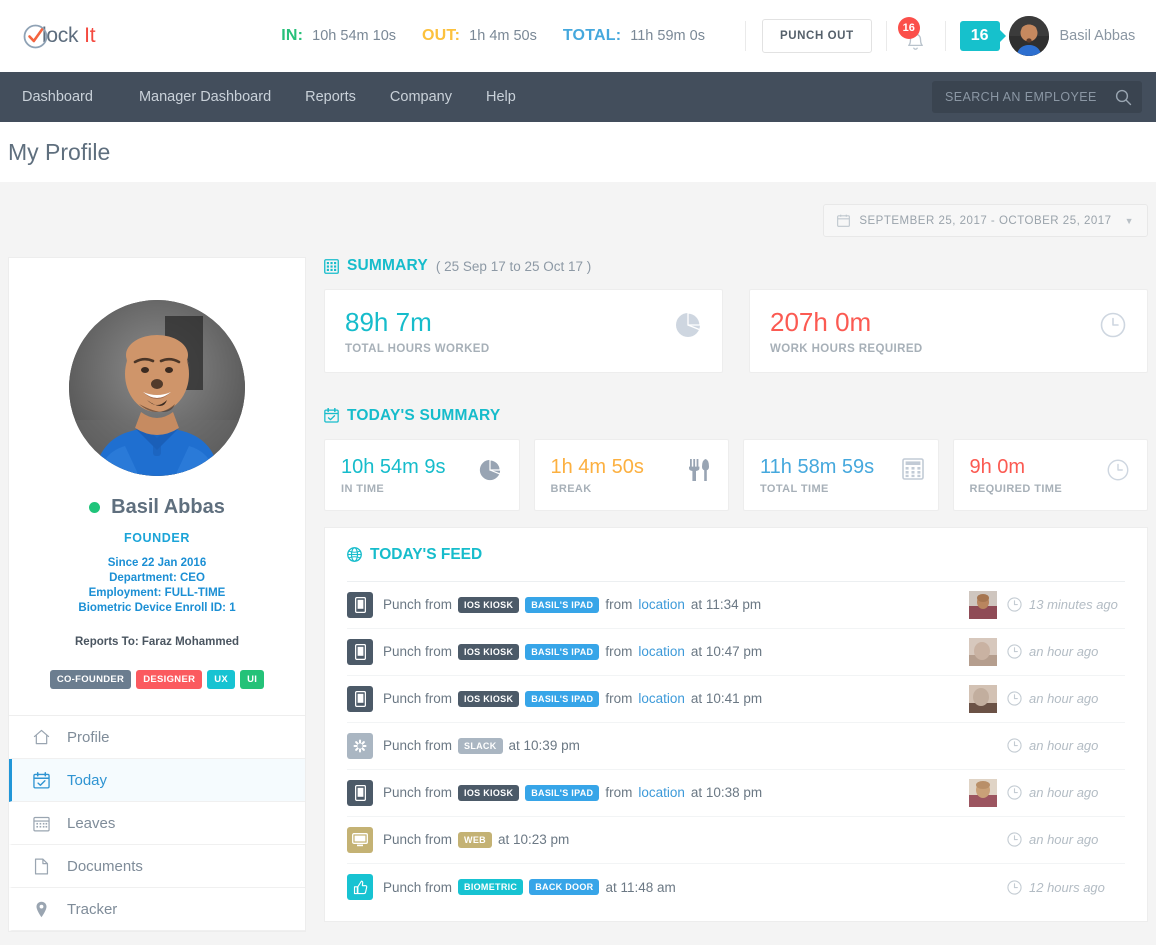 Image resolution: width=1156 pixels, height=945 pixels. Describe the element at coordinates (292, 35) in the screenshot. I see `stat-in-label: IN:` at that location.